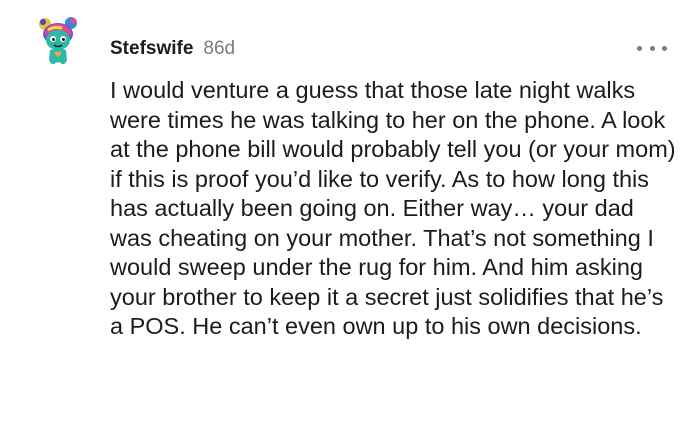  I want to click on snoo-avatar-icon, so click(58, 40).